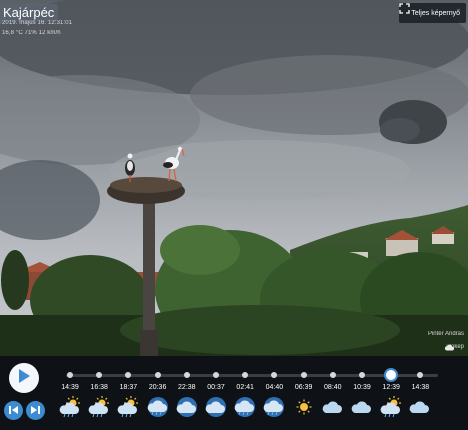  I want to click on timeline-time-label: 16:38, so click(99, 387).